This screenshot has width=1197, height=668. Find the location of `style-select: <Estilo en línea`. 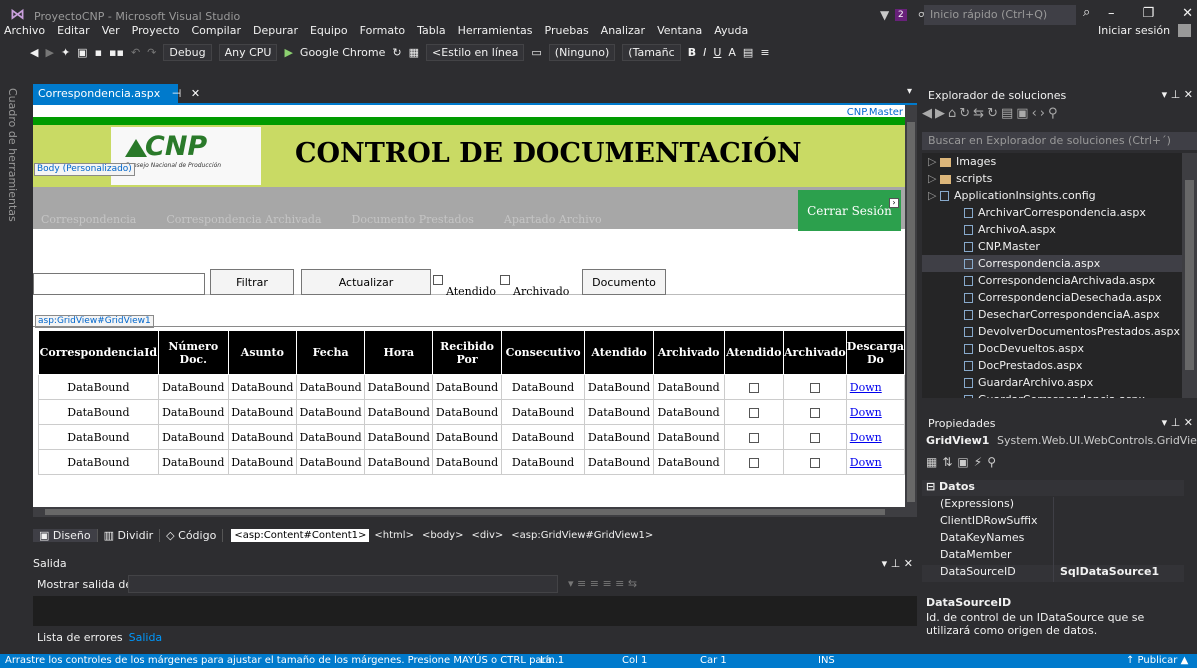

style-select: <Estilo en línea is located at coordinates (475, 52).